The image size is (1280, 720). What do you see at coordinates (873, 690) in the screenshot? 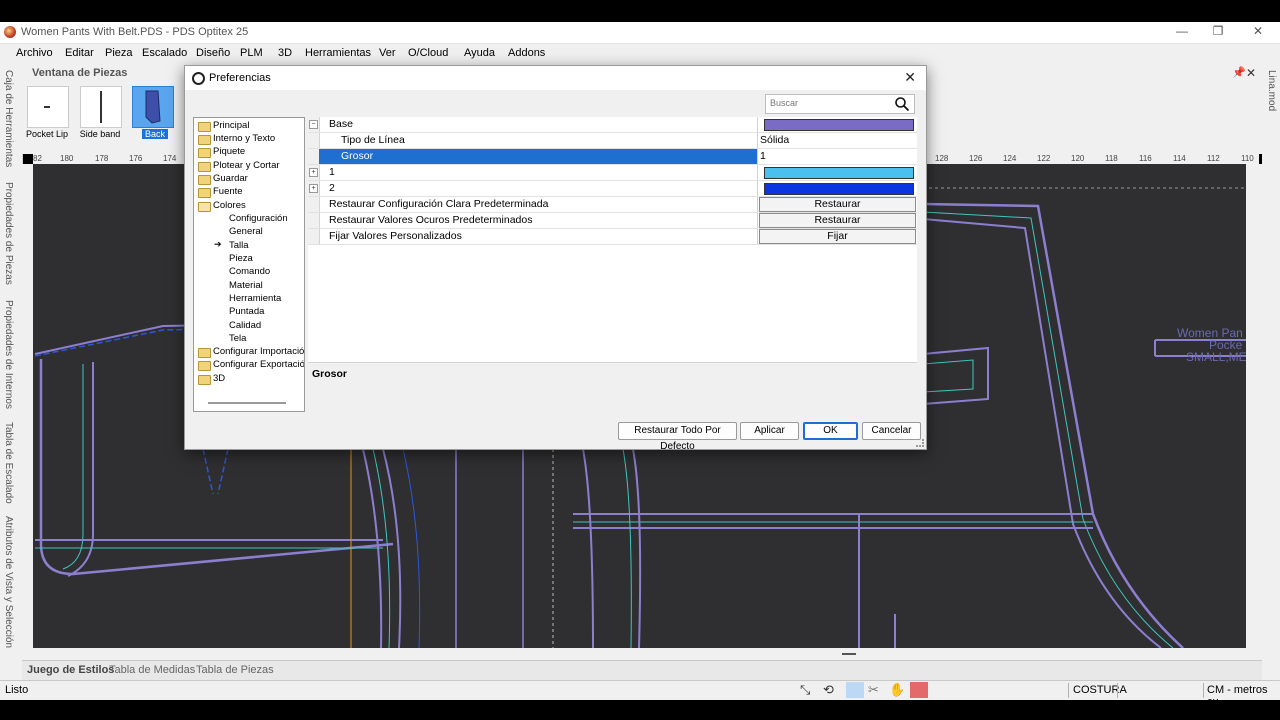
I see `cut-tool-icon: ✂` at bounding box center [873, 690].